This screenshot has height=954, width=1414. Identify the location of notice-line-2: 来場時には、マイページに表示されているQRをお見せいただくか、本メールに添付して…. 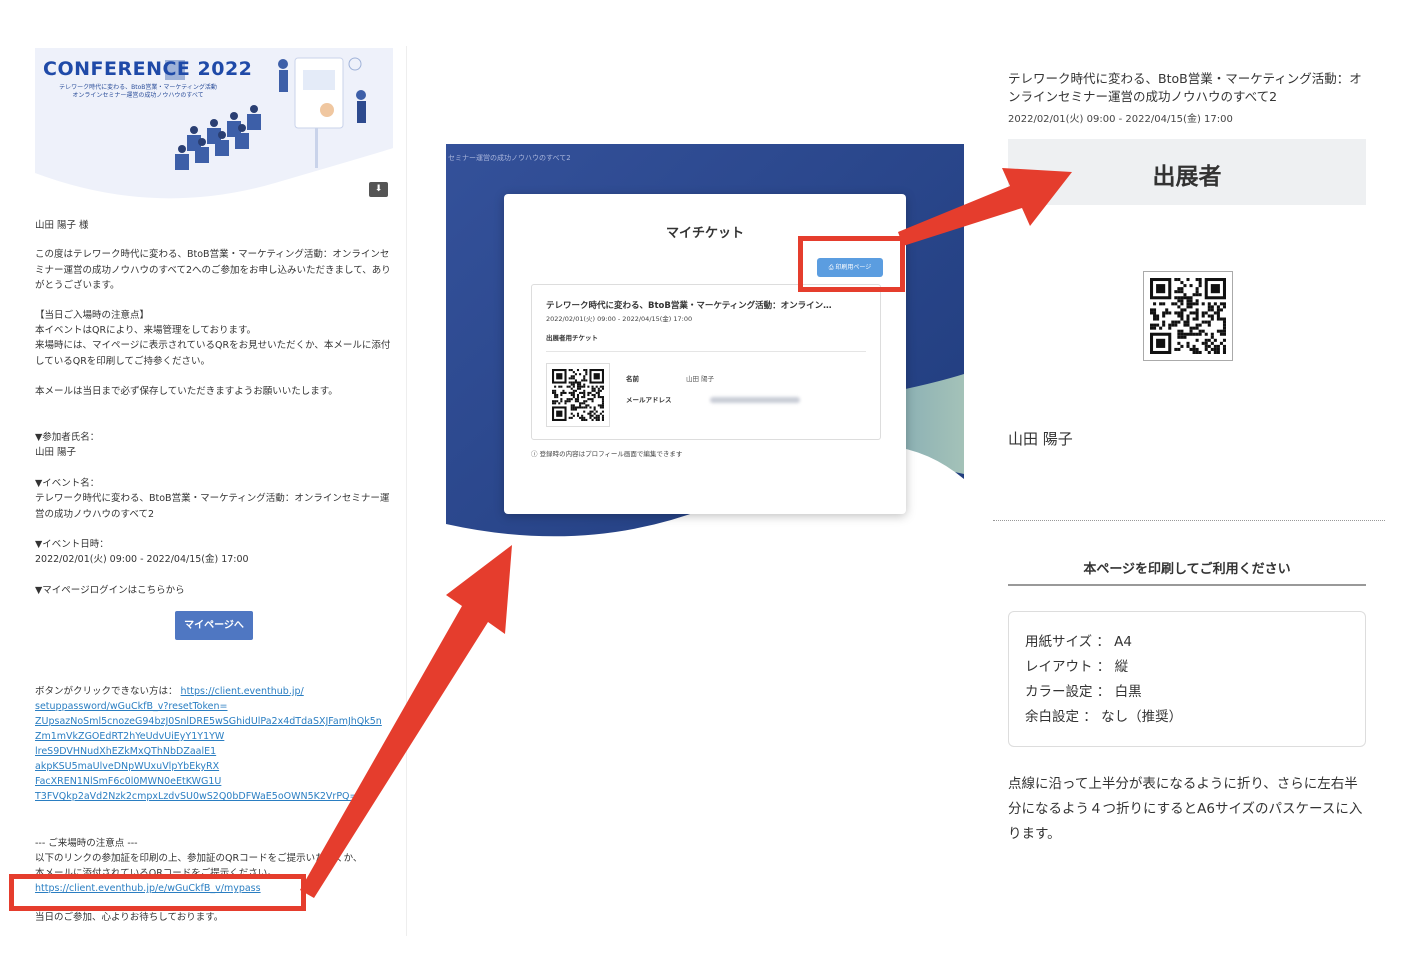
(213, 353).